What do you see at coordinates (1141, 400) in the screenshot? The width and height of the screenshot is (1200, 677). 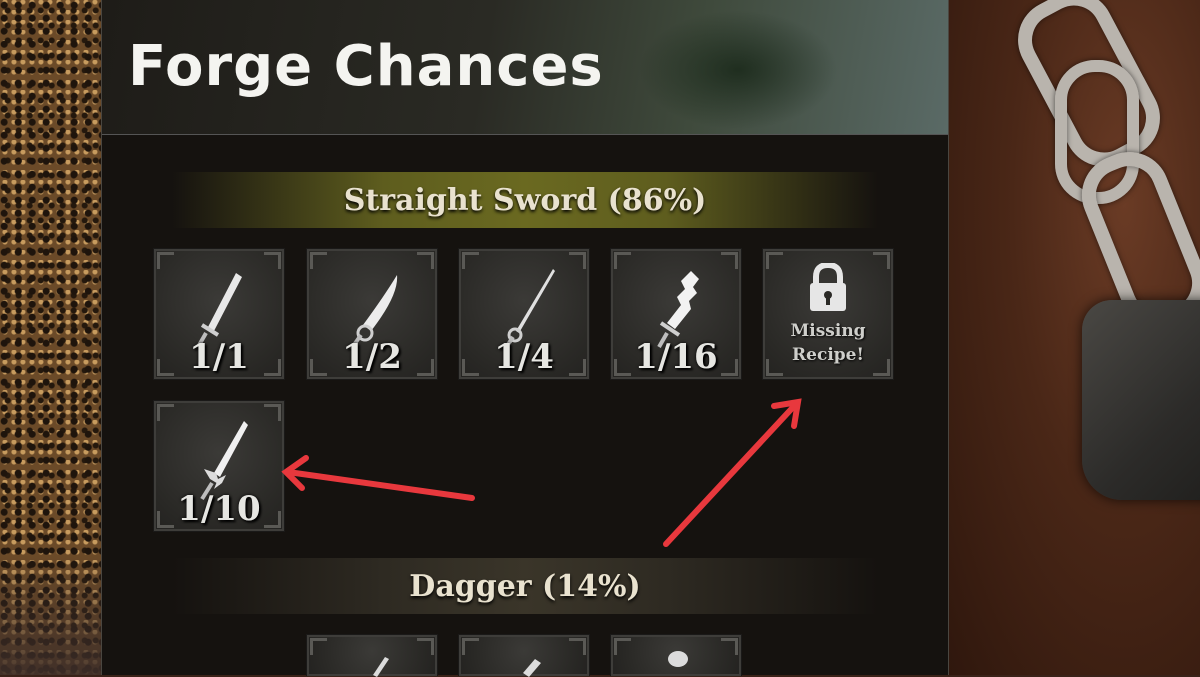 I see `background-padlock` at bounding box center [1141, 400].